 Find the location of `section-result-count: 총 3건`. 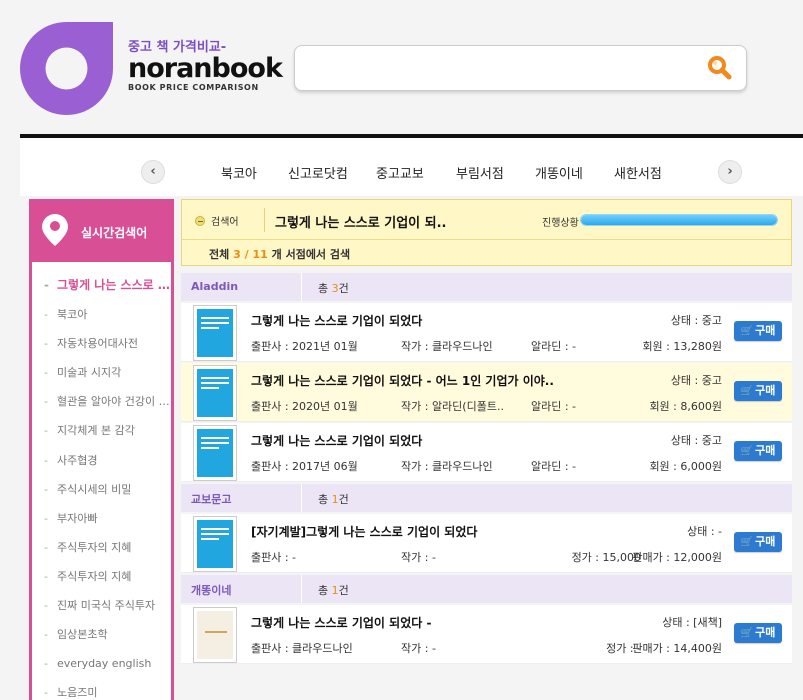

section-result-count: 총 3건 is located at coordinates (333, 288).